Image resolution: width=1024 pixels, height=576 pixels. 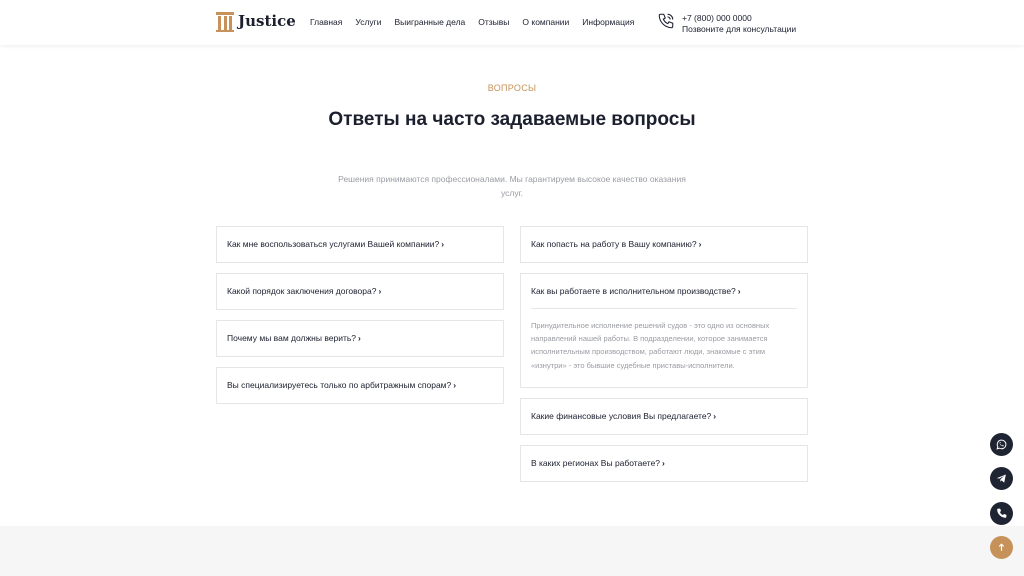 I want to click on call-icon, so click(x=1002, y=513).